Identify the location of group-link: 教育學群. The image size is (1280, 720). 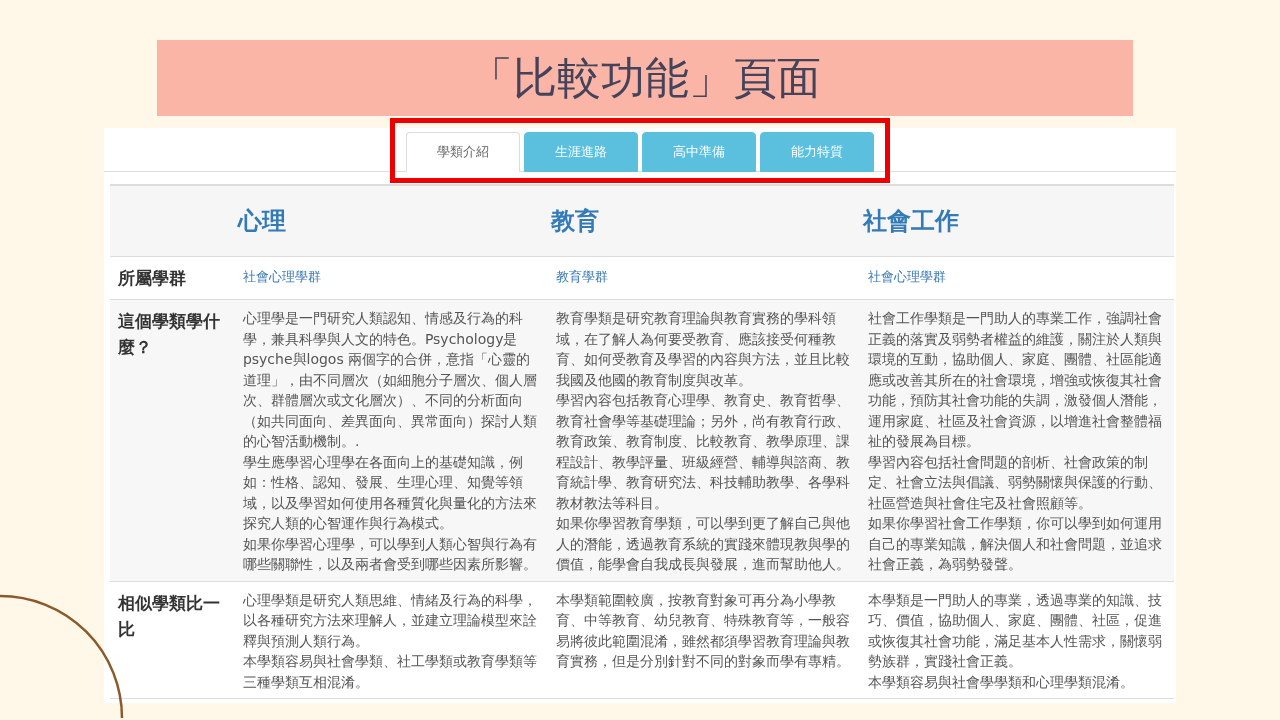
(581, 276).